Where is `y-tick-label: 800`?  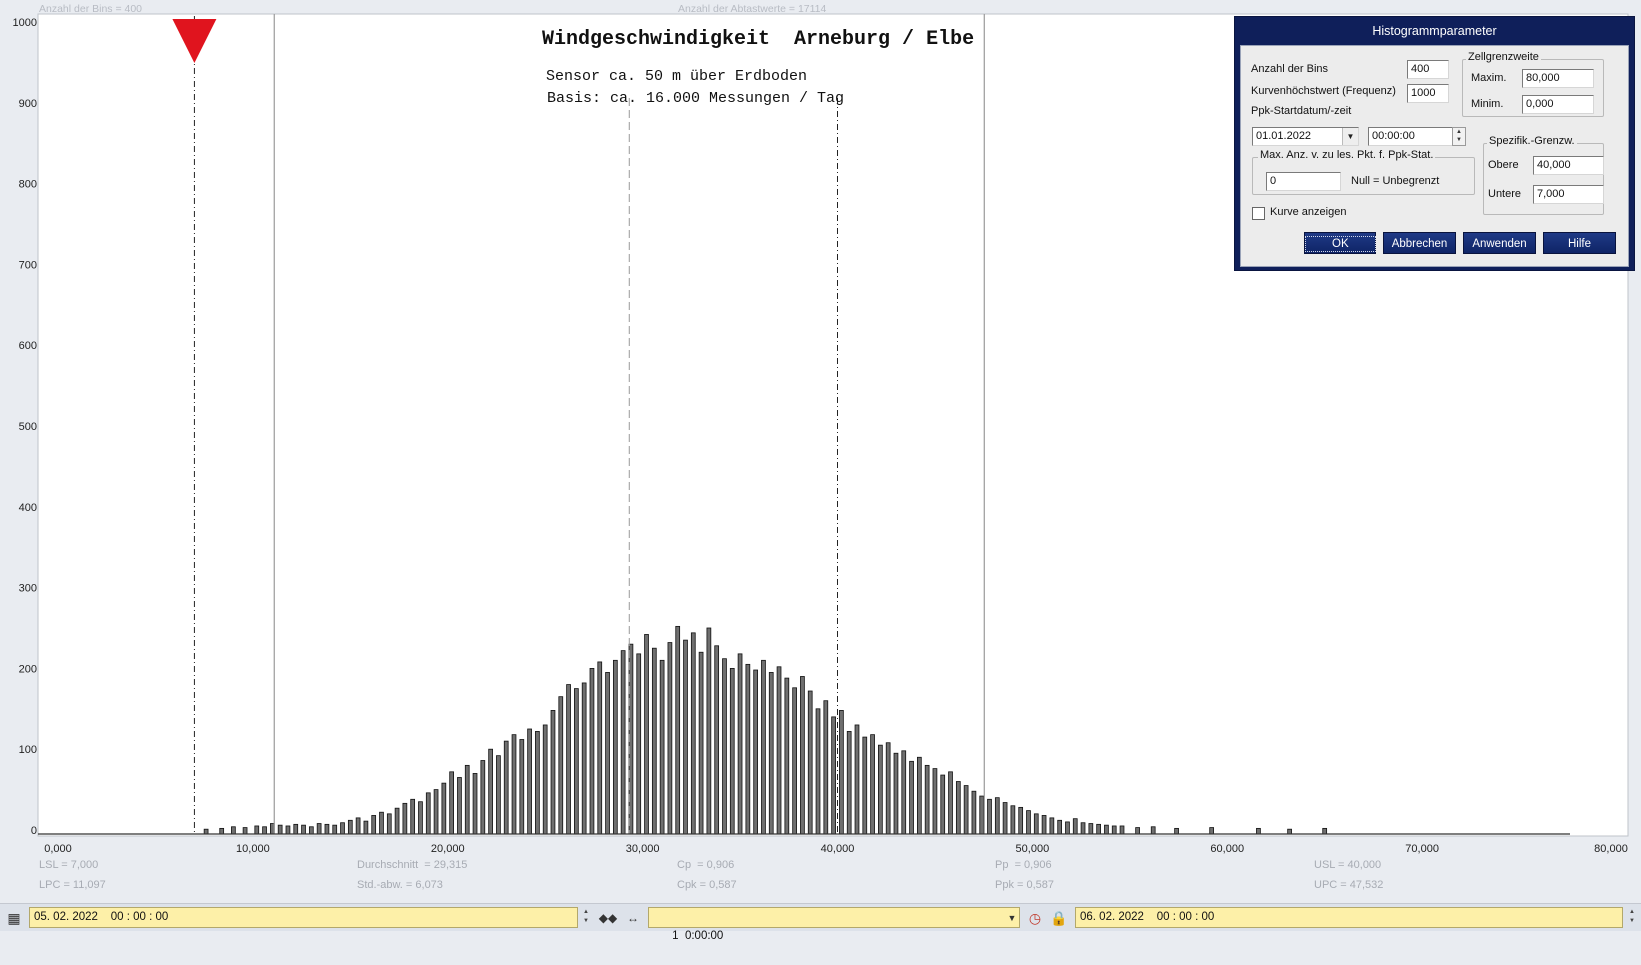 y-tick-label: 800 is located at coordinates (28, 185).